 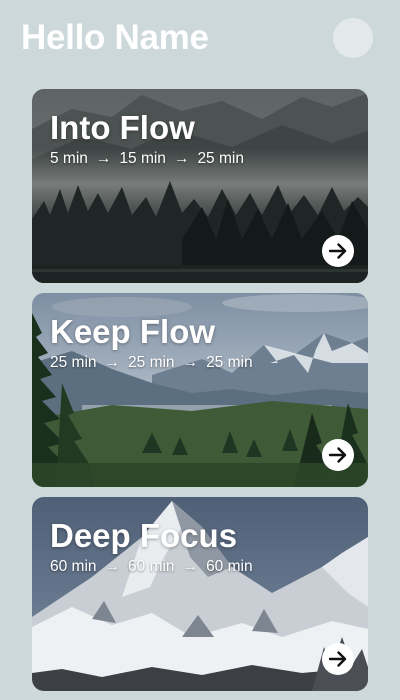 I want to click on interval-2: 60 min, so click(x=151, y=566).